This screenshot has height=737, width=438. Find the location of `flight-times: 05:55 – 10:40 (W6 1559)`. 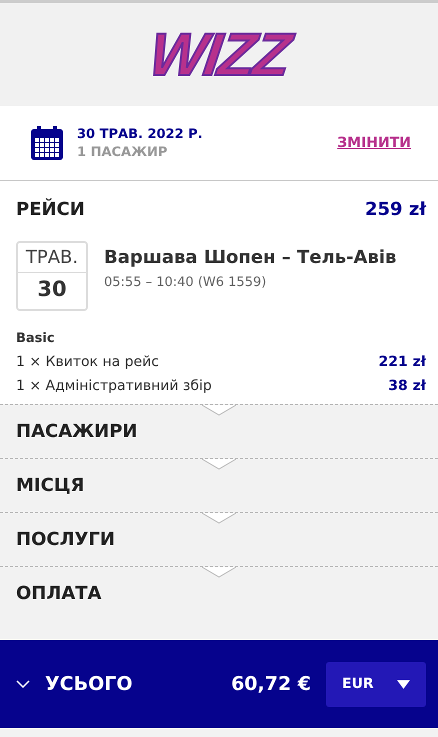

flight-times: 05:55 – 10:40 (W6 1559) is located at coordinates (186, 282).